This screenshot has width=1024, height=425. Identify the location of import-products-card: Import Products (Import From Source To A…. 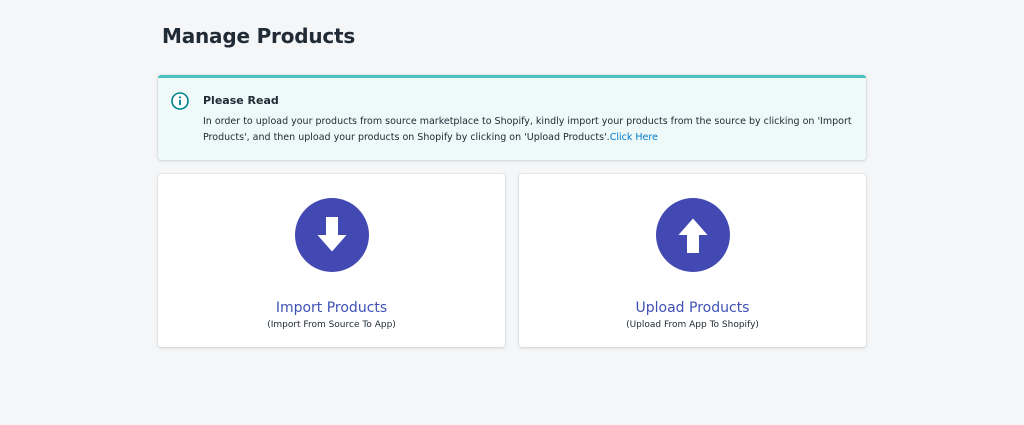
(331, 260).